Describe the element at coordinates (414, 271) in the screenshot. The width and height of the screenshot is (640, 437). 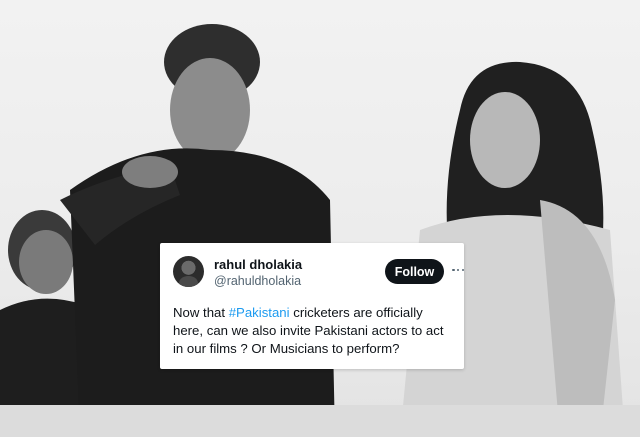
I see `follow-button: Follow` at that location.